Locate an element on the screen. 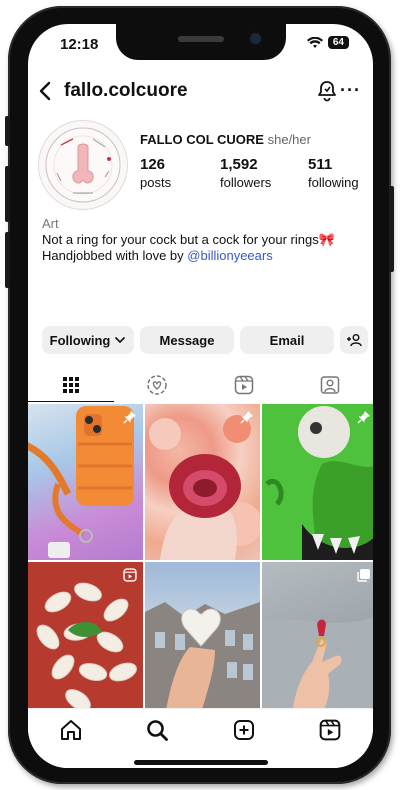 This screenshot has width=401, height=790. add-person-button is located at coordinates (354, 340).